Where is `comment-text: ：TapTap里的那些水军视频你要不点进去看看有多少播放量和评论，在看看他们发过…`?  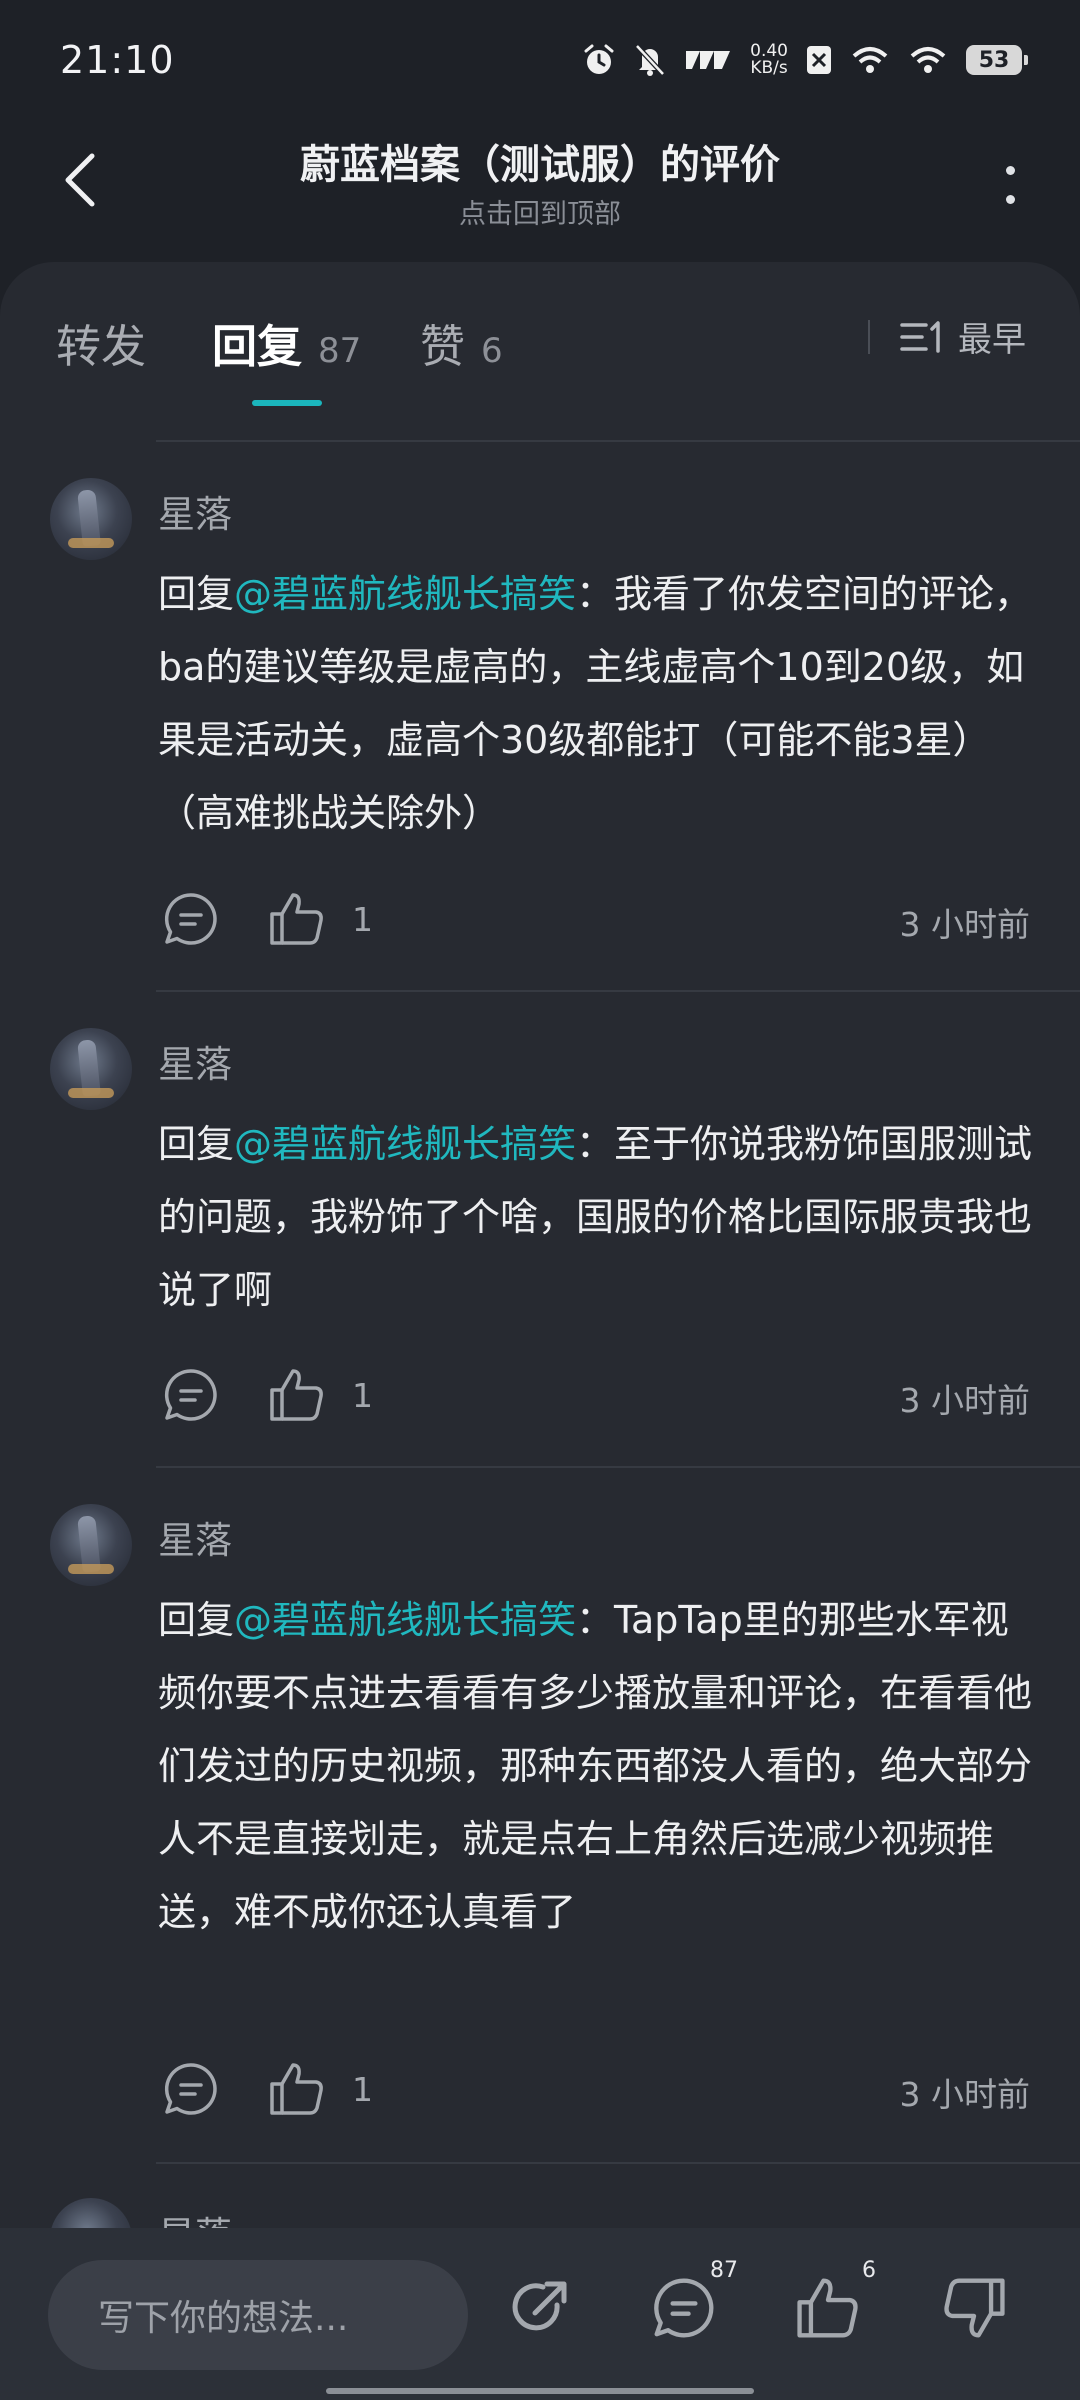
comment-text: ：TapTap里的那些水军视频你要不点进去看看有多少播放量和评论，在看看他们发过… is located at coordinates (595, 1766).